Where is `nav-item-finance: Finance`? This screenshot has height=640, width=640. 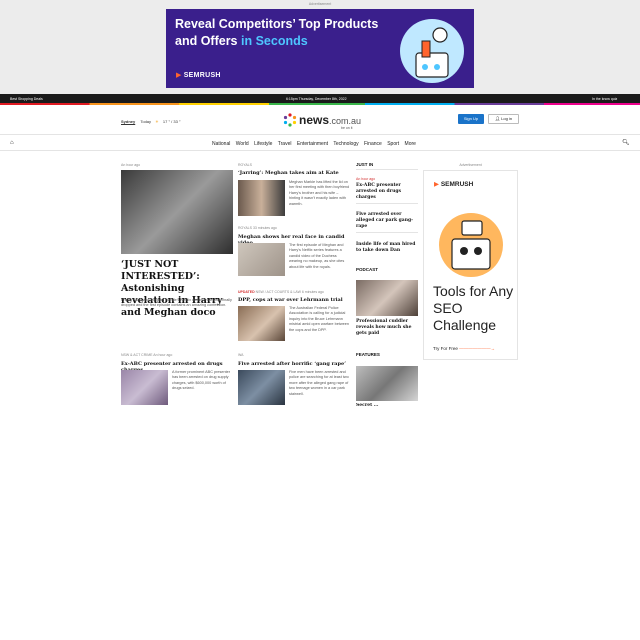 nav-item-finance: Finance is located at coordinates (373, 144).